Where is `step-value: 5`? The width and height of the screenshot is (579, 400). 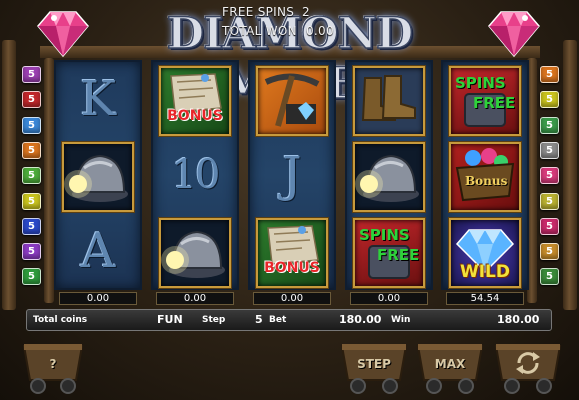
step-value: 5 is located at coordinates (259, 319).